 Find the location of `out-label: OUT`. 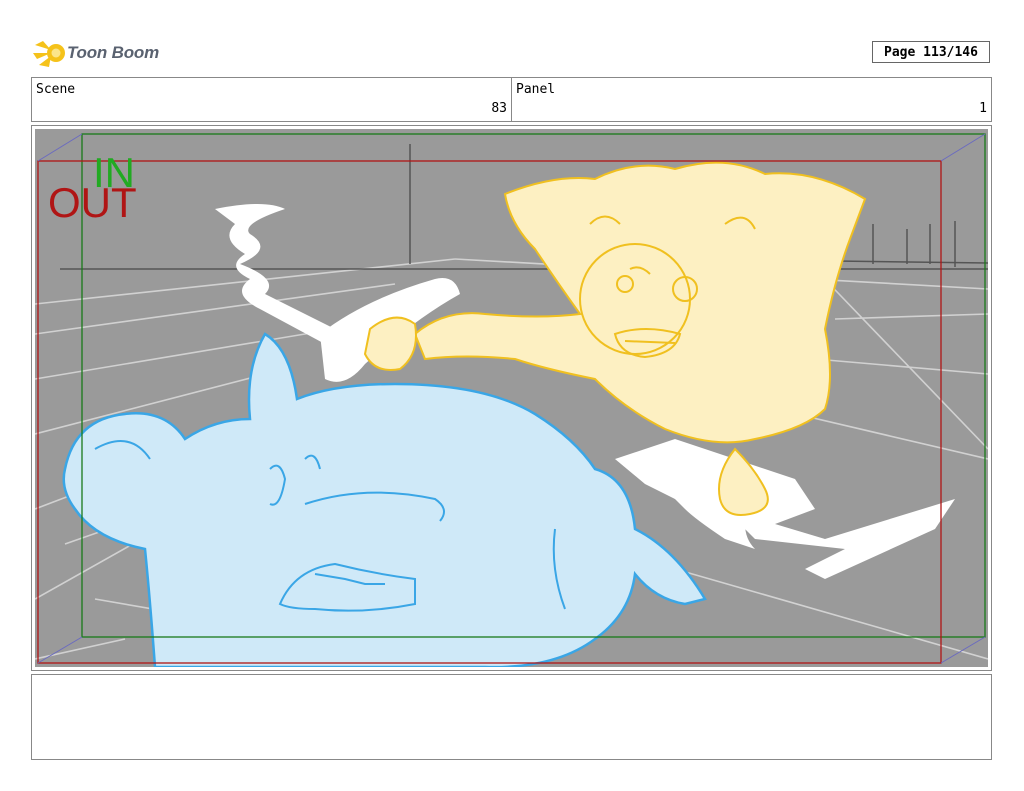

out-label: OUT is located at coordinates (92, 202).